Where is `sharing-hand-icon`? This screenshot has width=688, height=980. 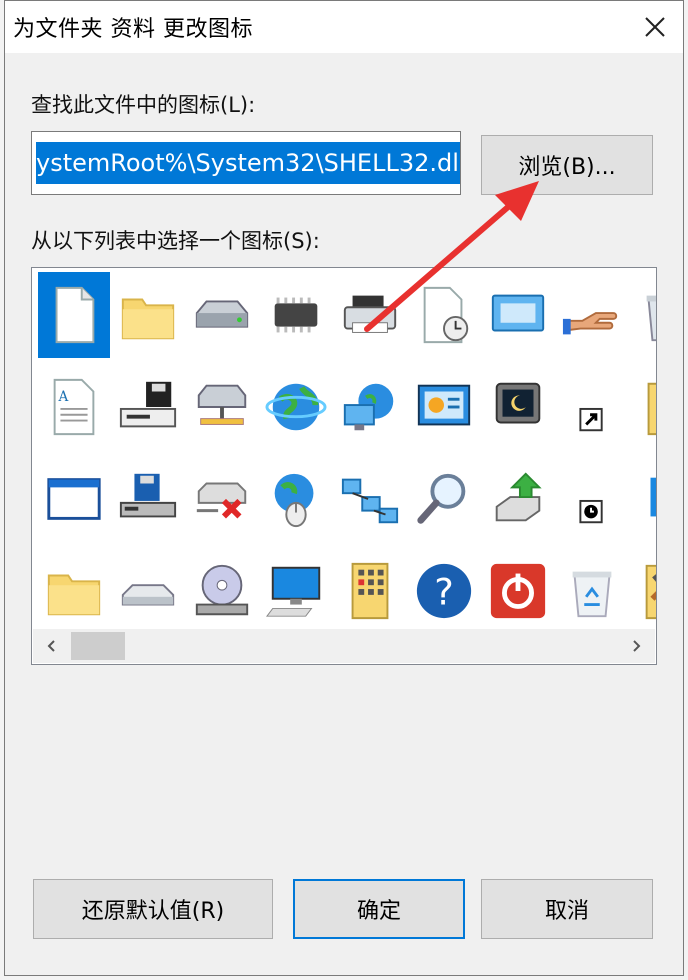
sharing-hand-icon is located at coordinates (590, 323).